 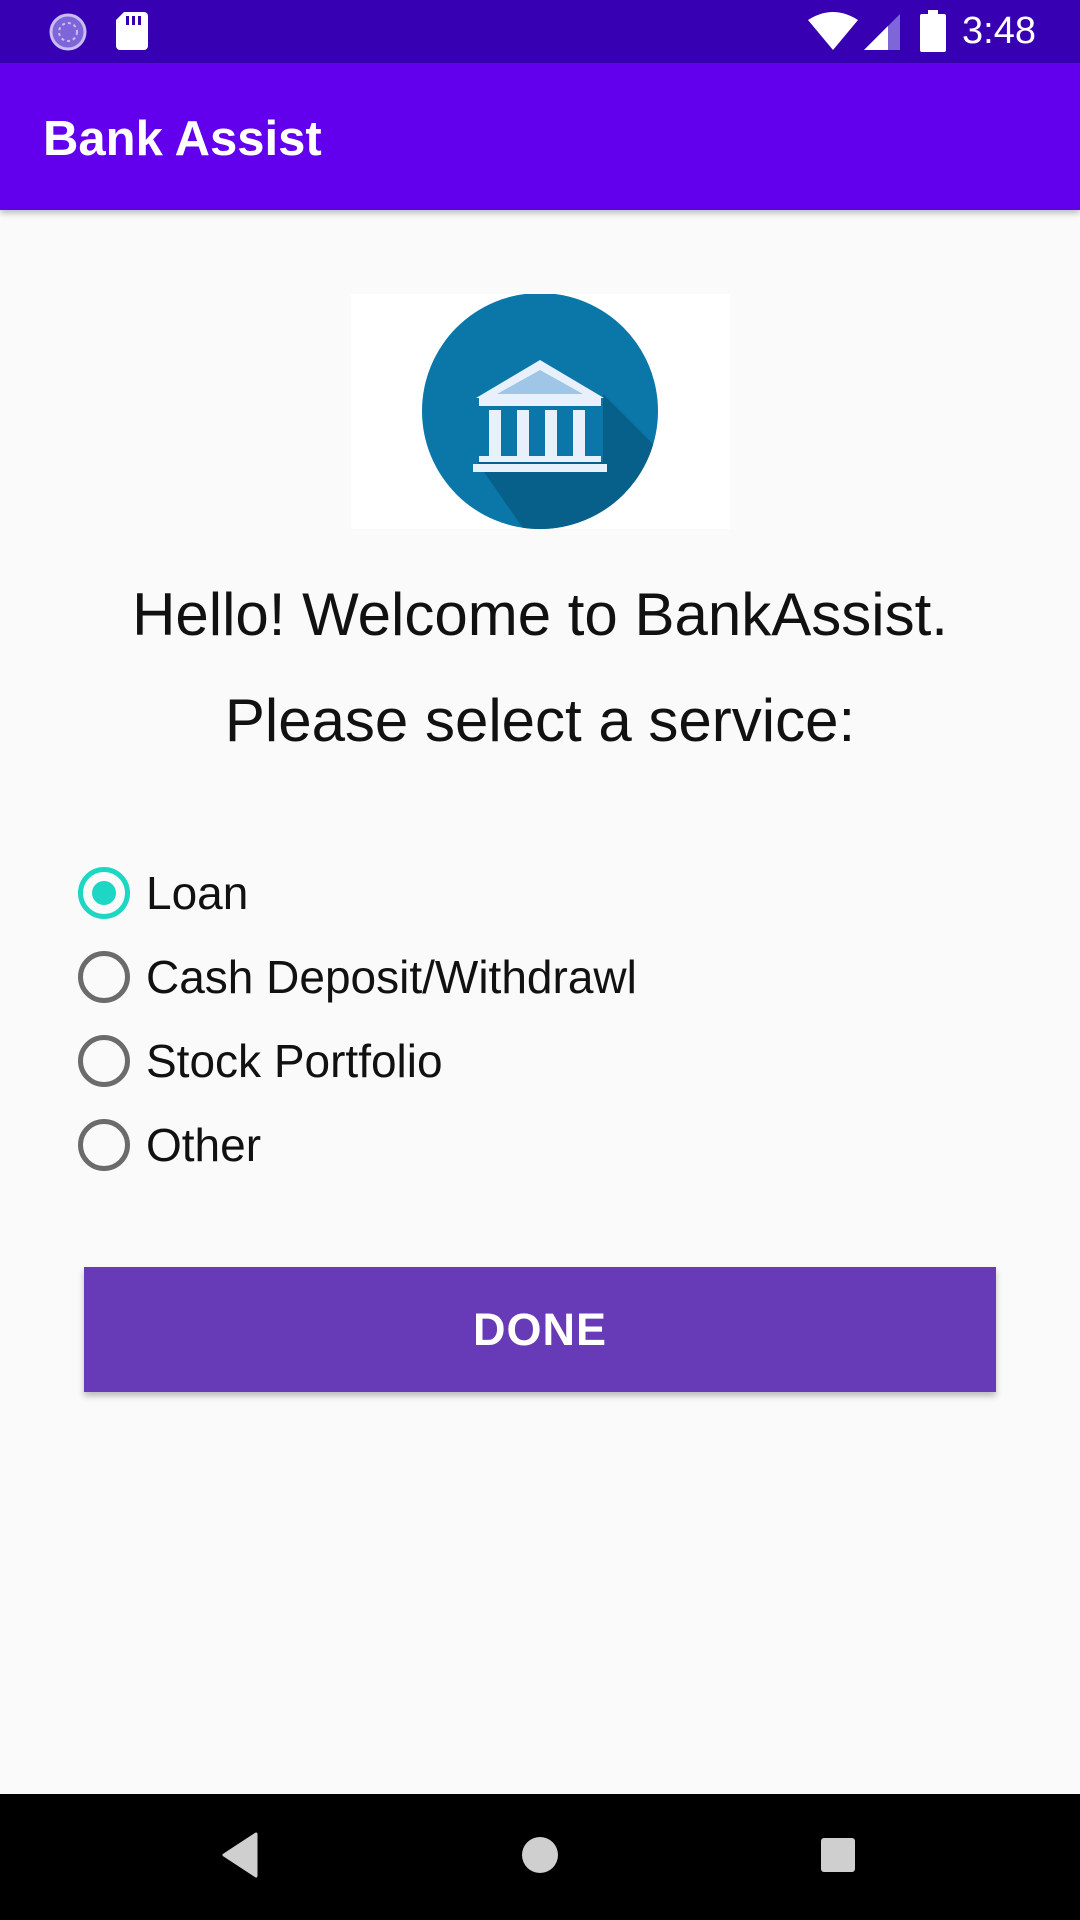 I want to click on app-title: Bank Assist, so click(x=182, y=139).